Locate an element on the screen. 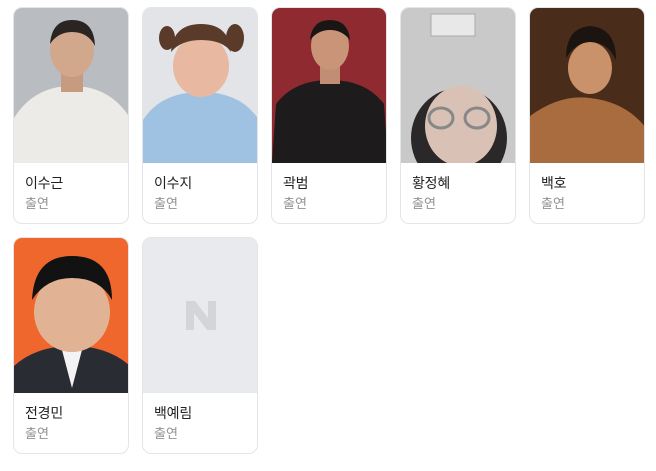  cast-name: 백호 is located at coordinates (554, 184).